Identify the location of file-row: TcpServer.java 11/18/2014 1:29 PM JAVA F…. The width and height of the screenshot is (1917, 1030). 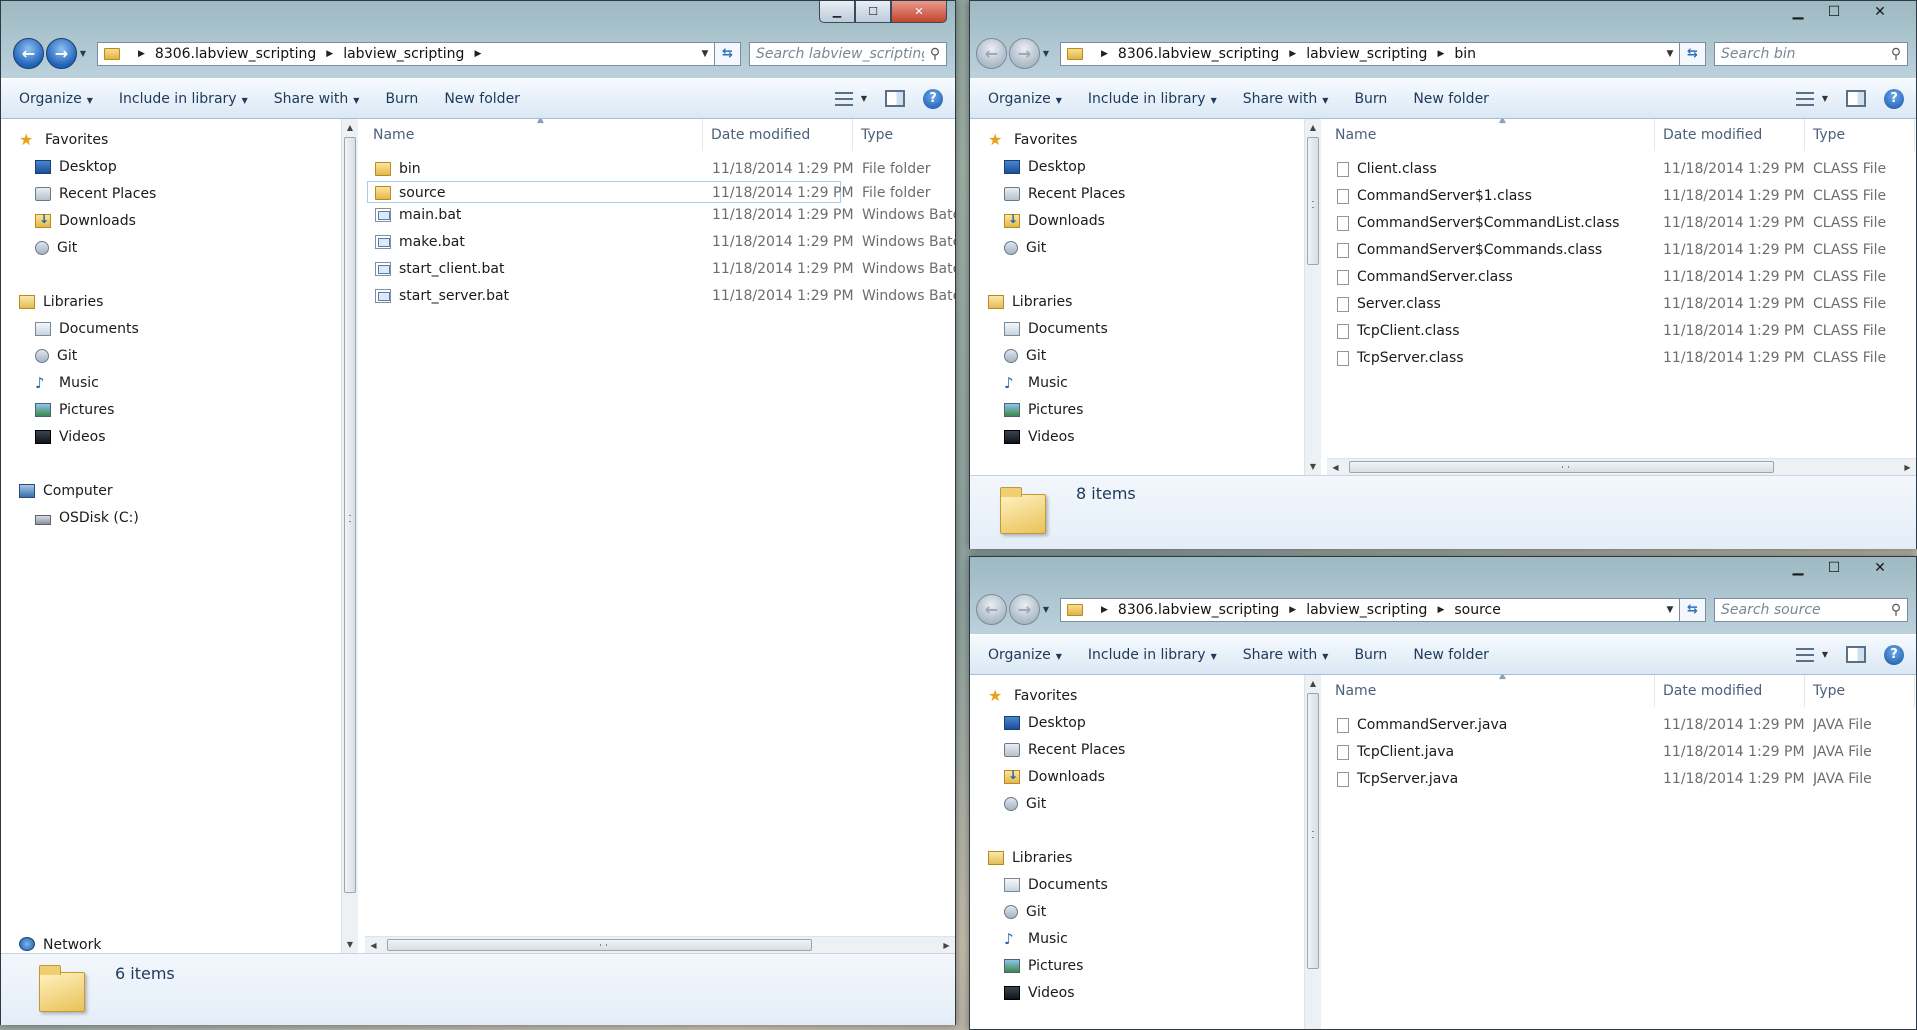
(1621, 779).